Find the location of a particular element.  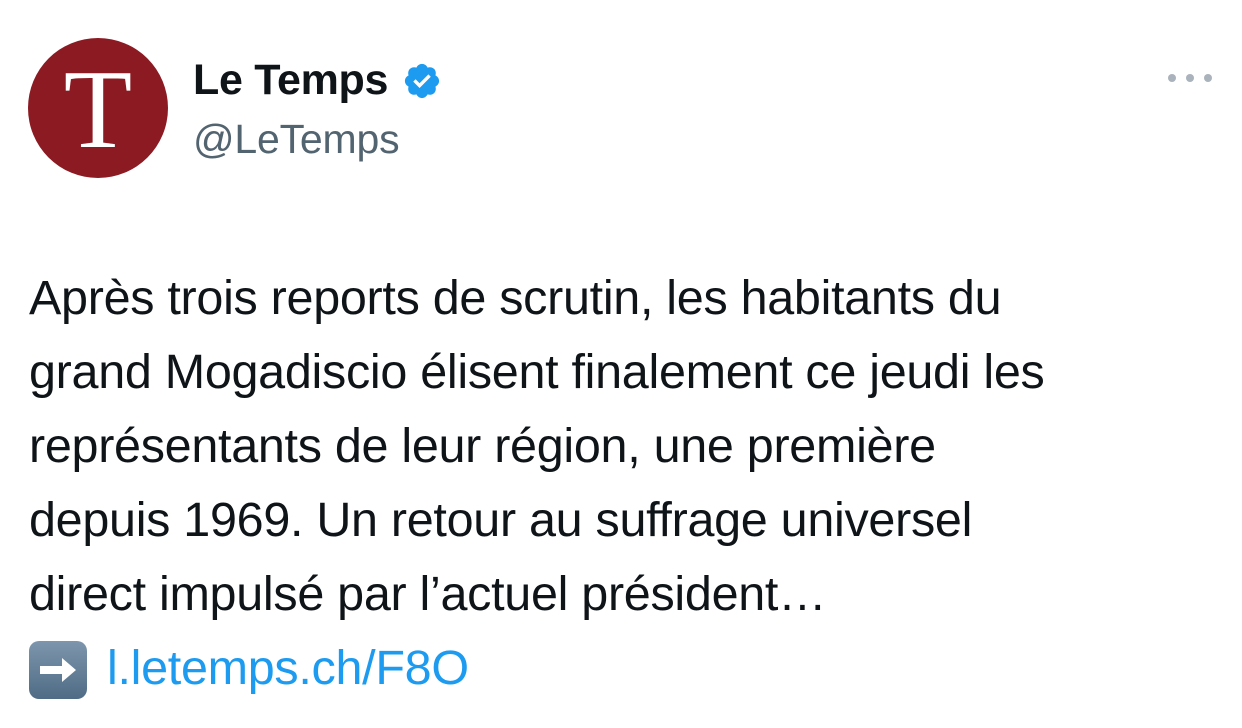

verified-badge-icon is located at coordinates (422, 81).